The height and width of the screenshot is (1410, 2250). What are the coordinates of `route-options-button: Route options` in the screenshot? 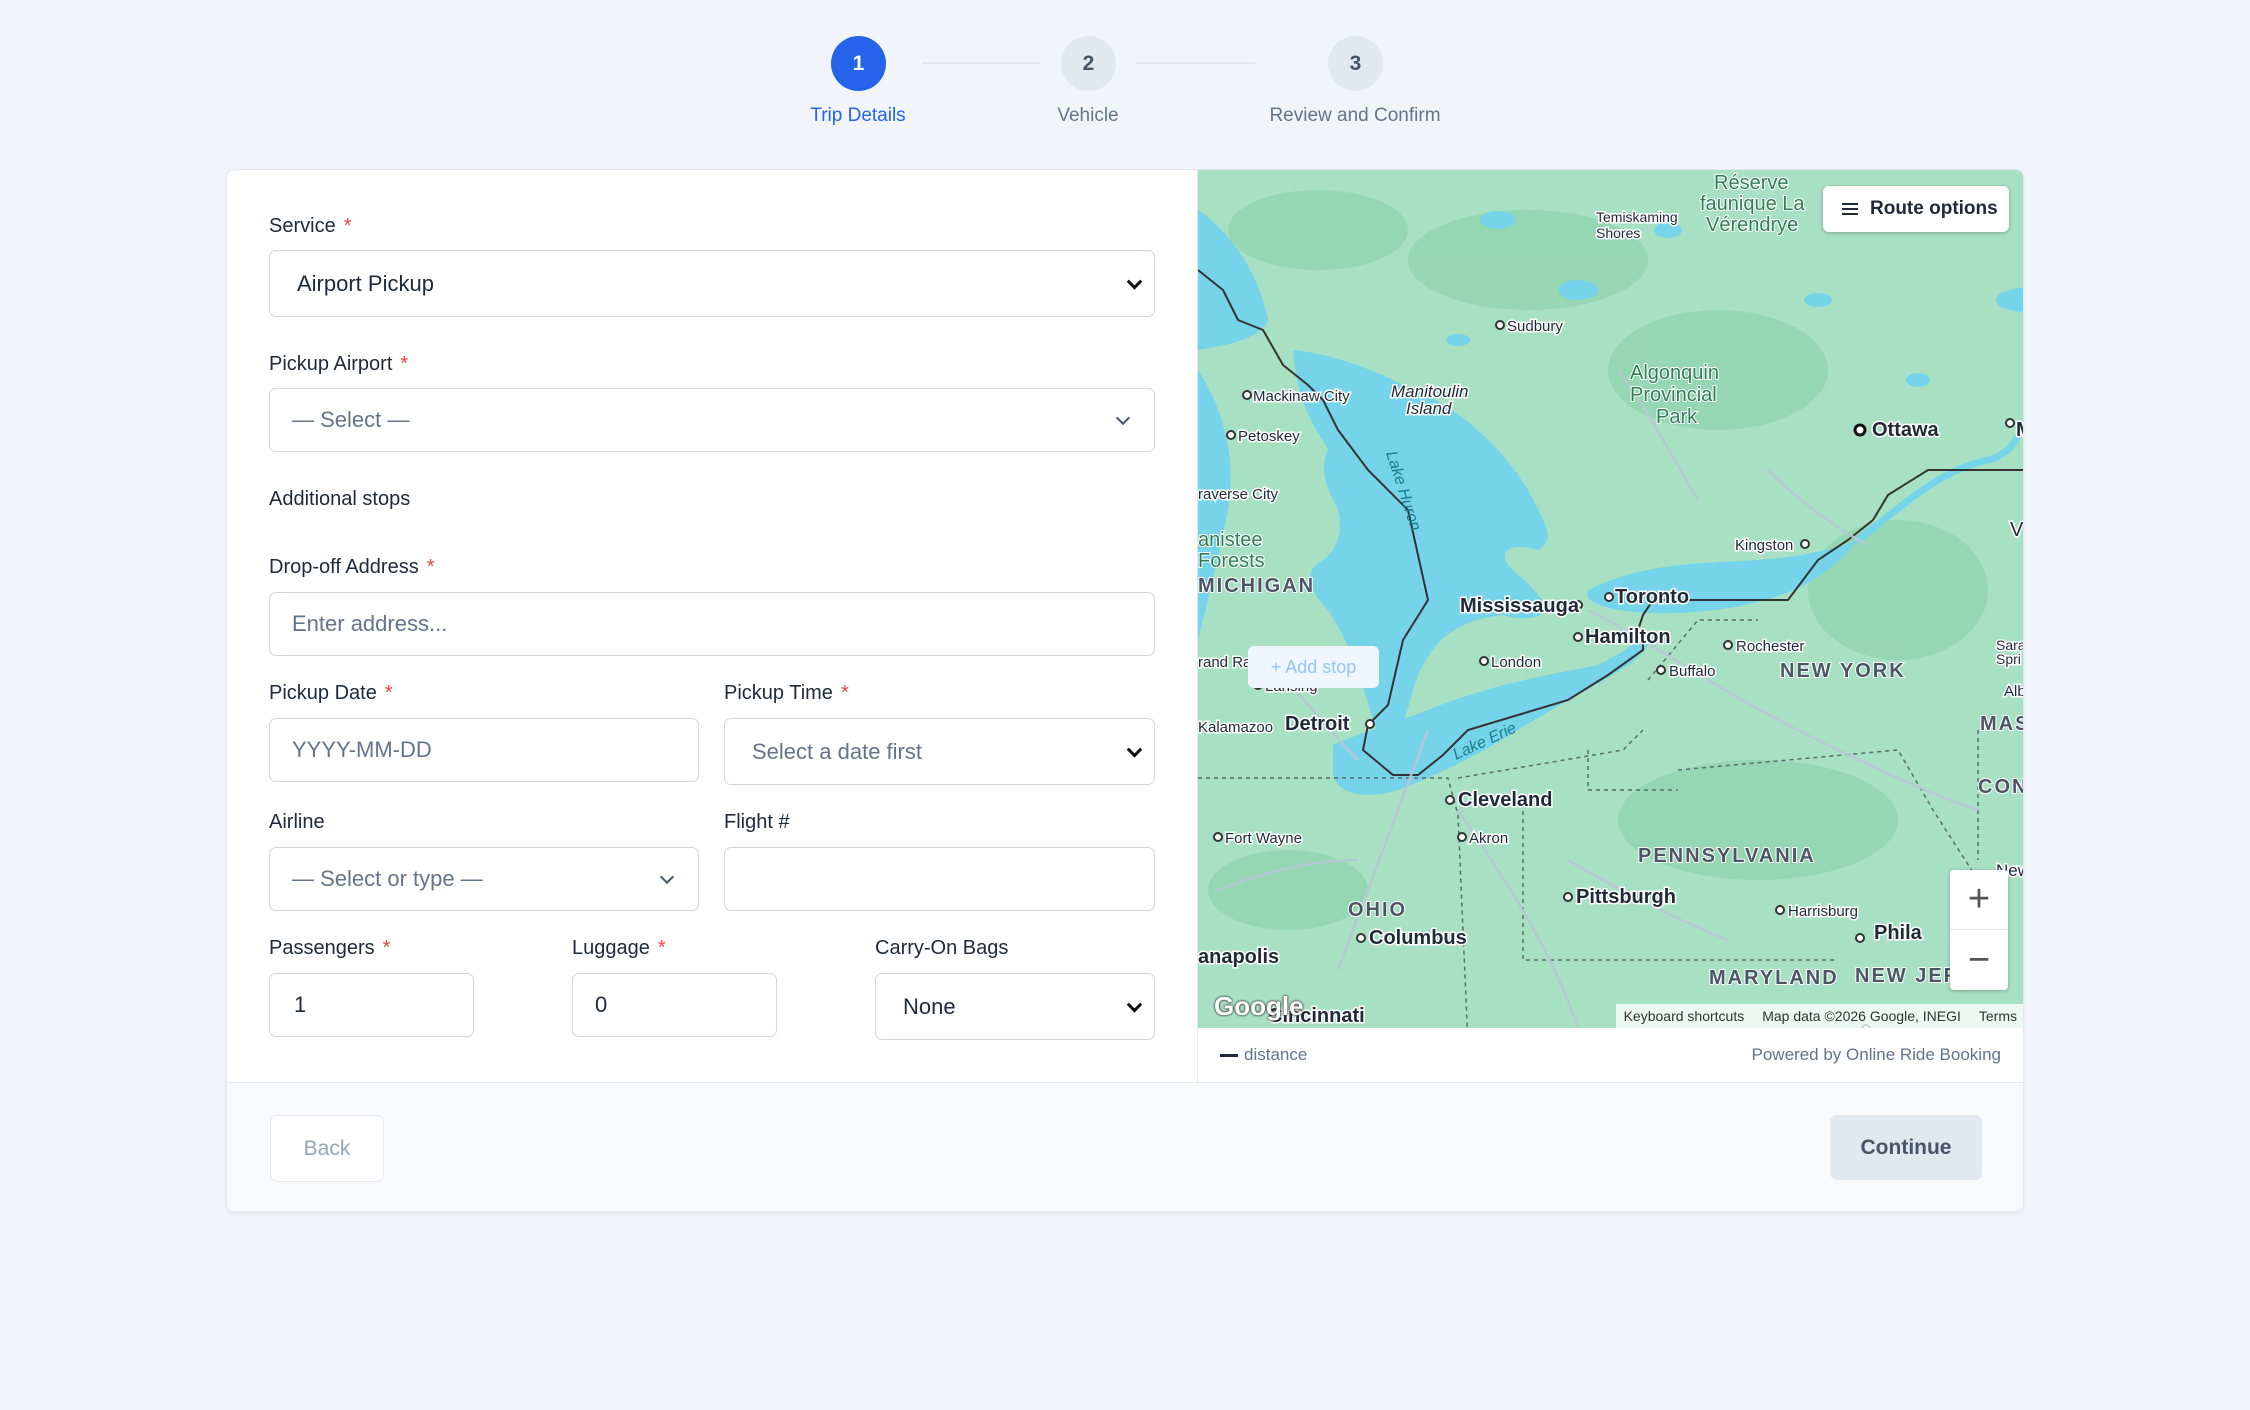 It's located at (1916, 209).